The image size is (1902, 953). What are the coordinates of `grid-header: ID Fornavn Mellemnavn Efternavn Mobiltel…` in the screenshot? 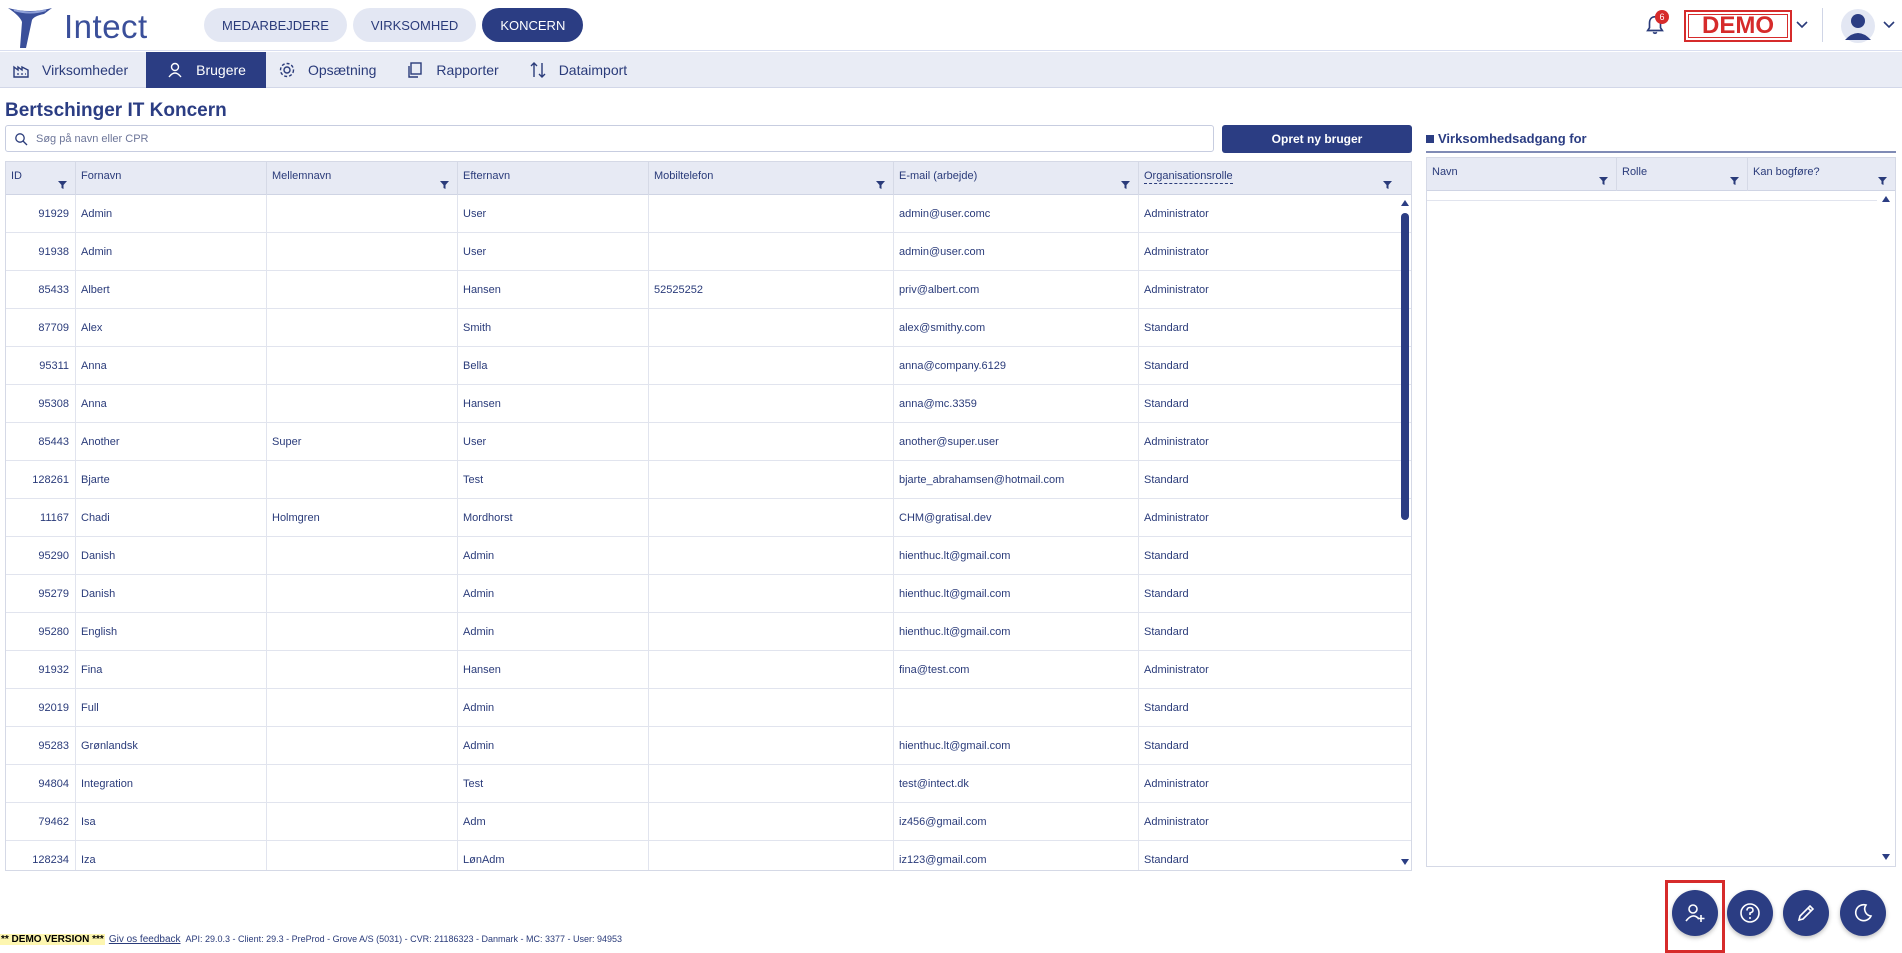 It's located at (708, 178).